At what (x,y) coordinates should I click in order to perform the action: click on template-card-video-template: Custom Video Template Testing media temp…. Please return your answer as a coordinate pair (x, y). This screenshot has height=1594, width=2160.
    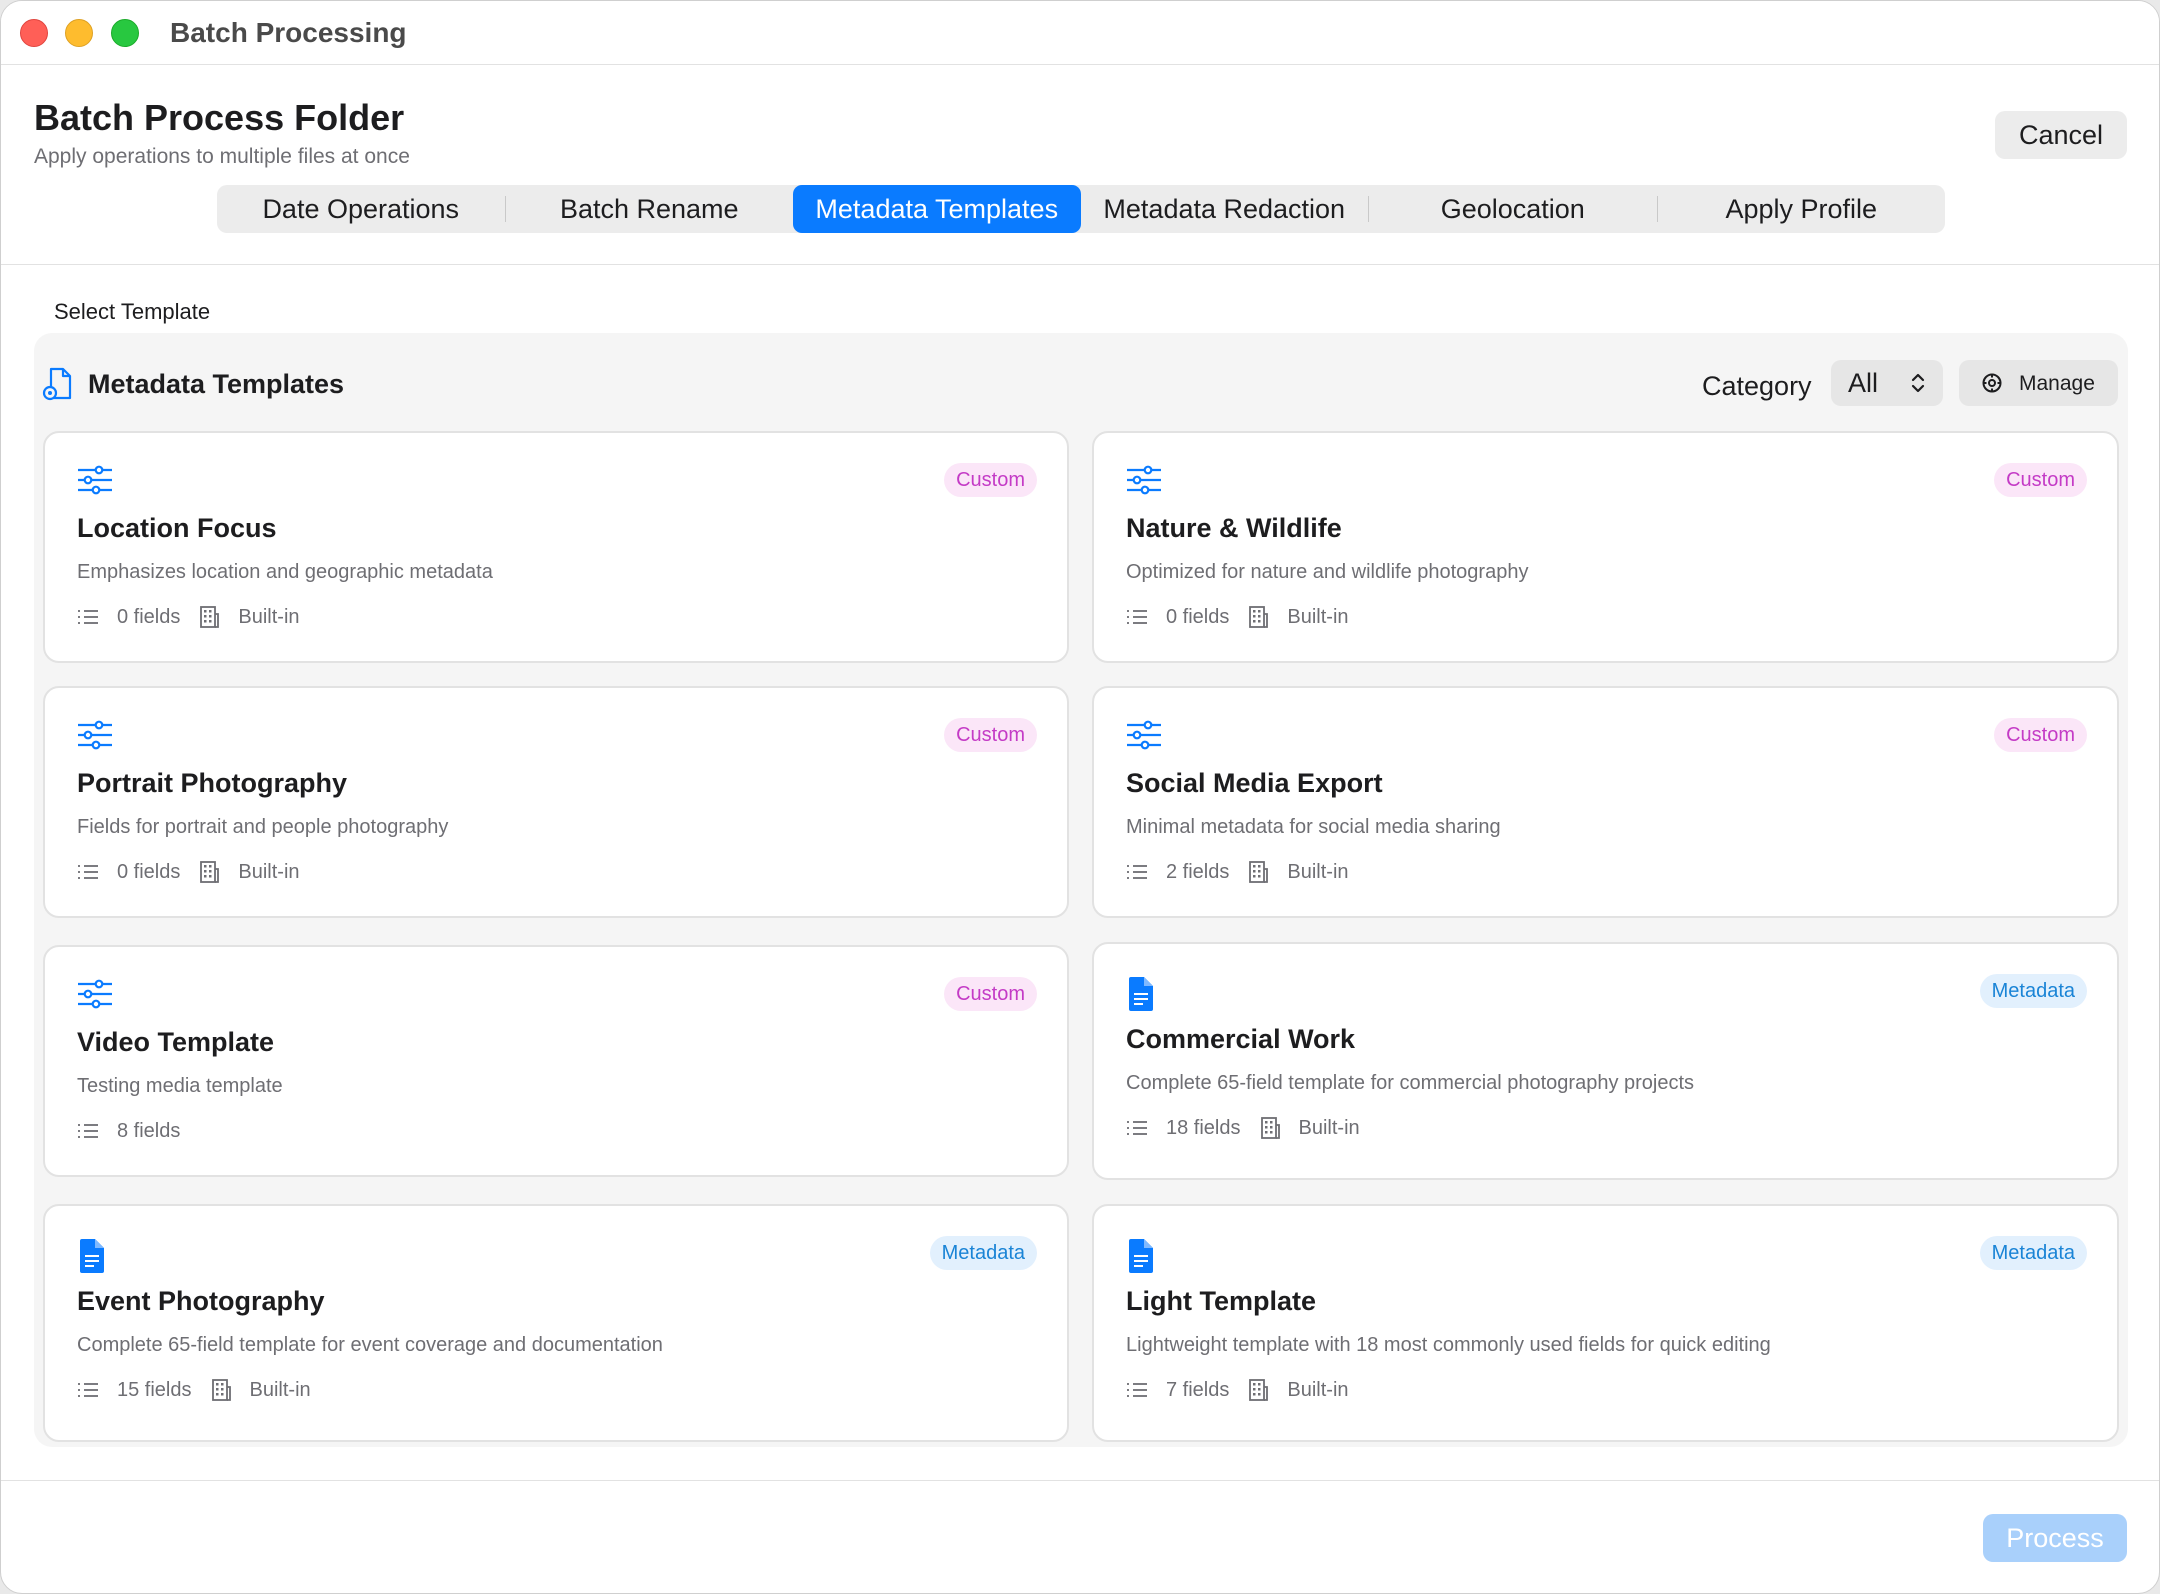
    Looking at the image, I should click on (556, 1061).